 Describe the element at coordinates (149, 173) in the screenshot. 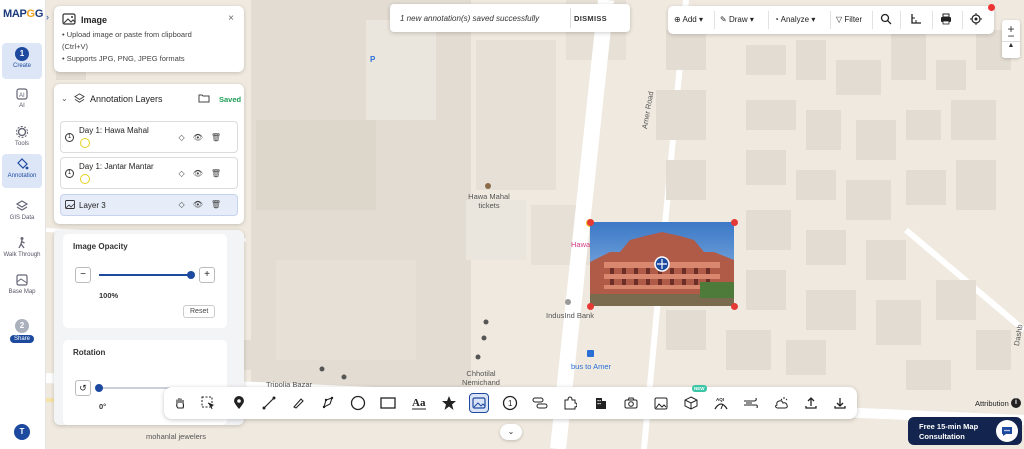

I see `layer-row-jantar-mantar: 1 Day 1: Jantar Mantar ◇👁🗑` at that location.